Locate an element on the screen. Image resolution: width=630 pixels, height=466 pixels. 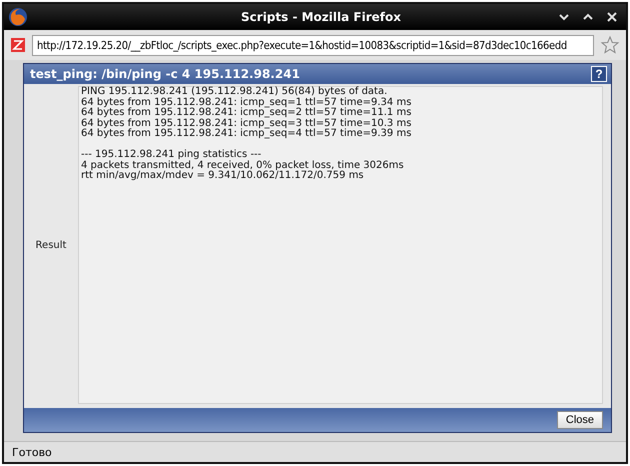
panel-title: test_ping: /bin/ping -c 4 195.112.98.241 is located at coordinates (165, 74).